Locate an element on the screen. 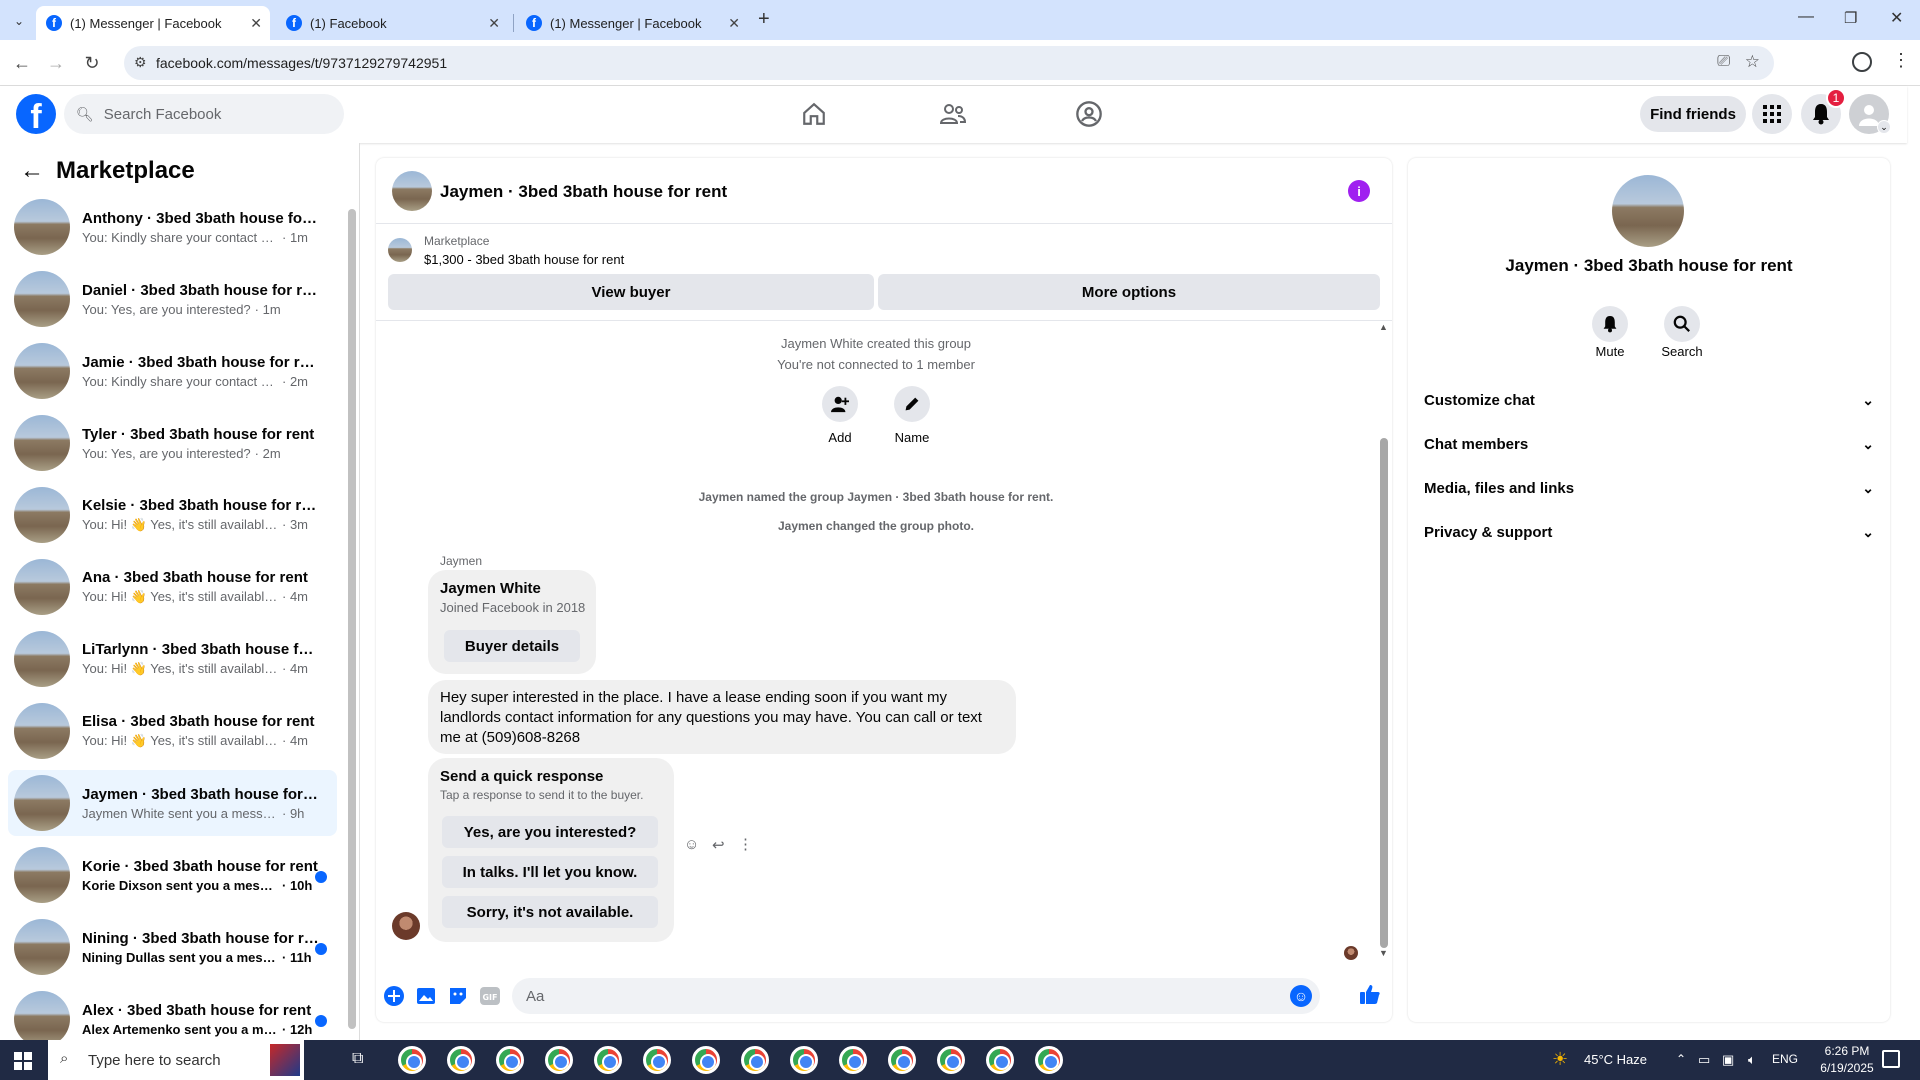 This screenshot has width=1920, height=1080. like-thumb-icon is located at coordinates (1370, 994).